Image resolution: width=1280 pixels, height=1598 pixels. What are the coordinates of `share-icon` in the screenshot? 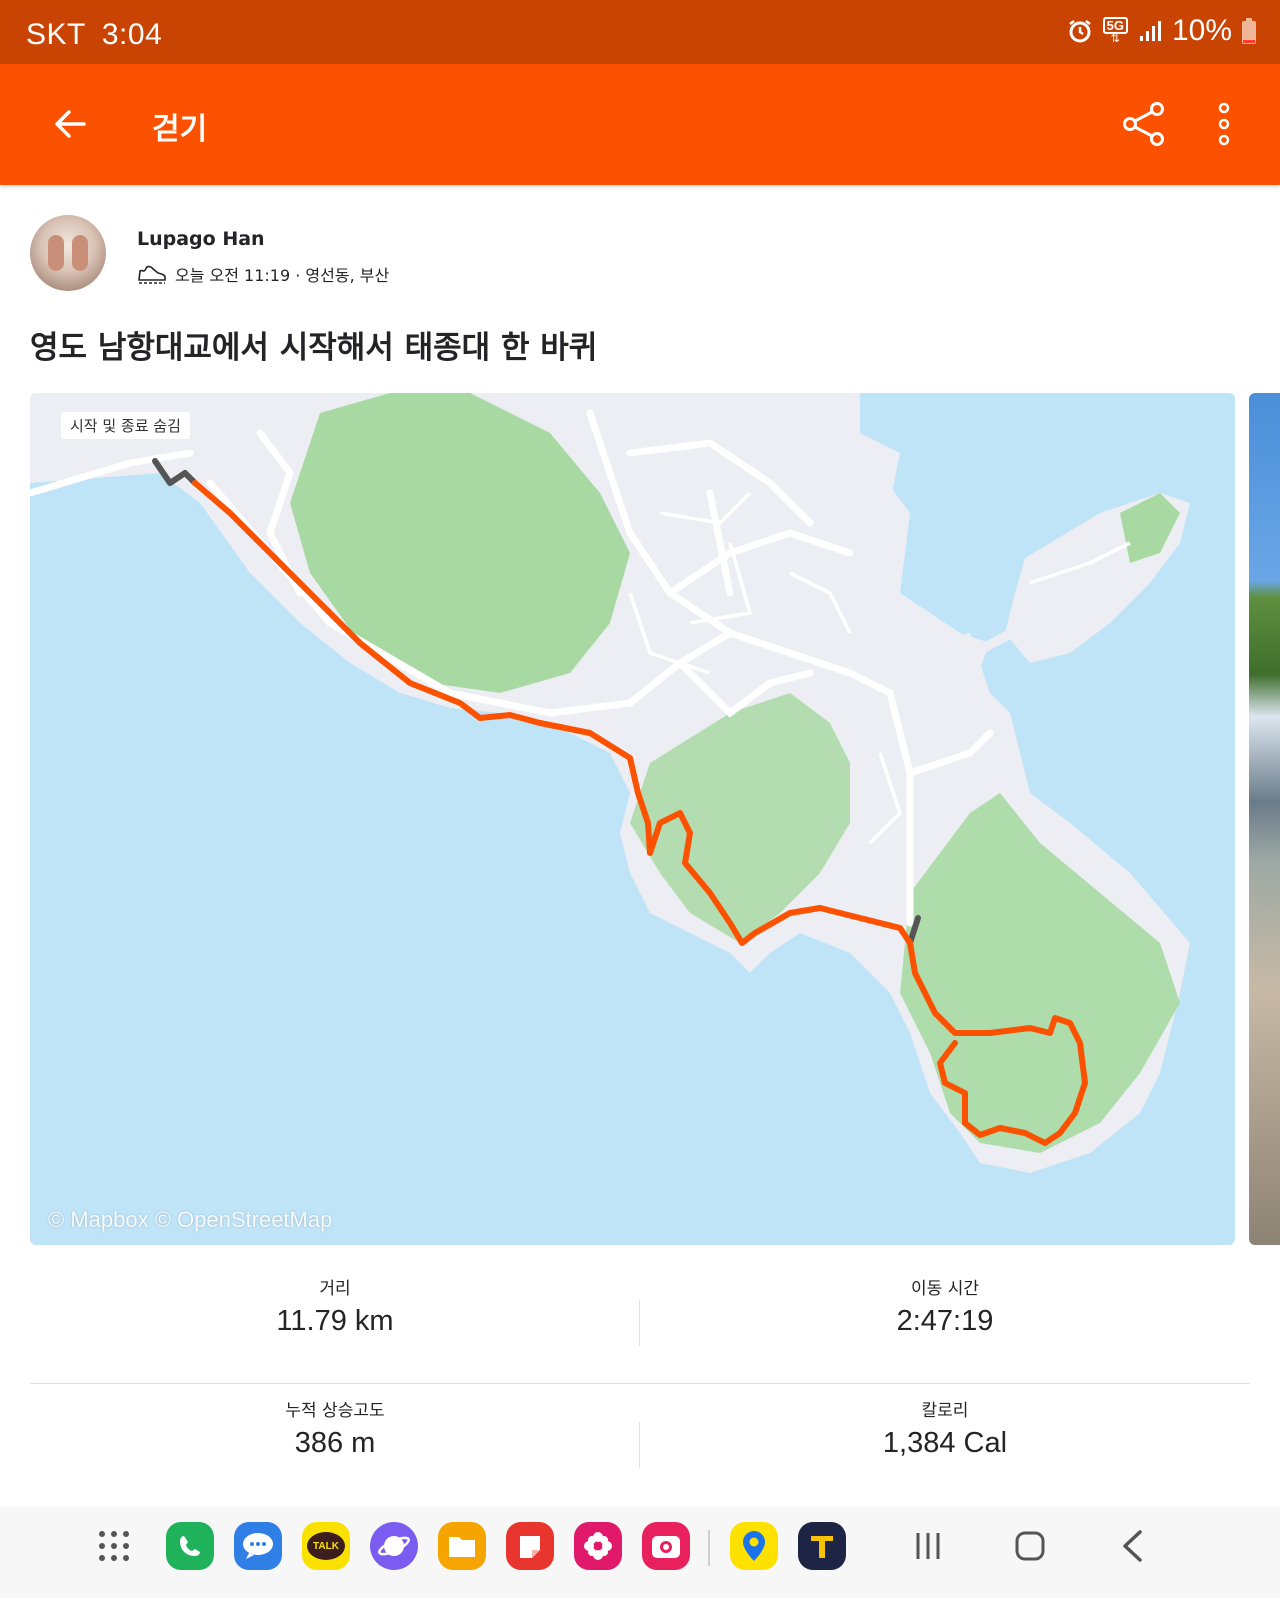 It's located at (1143, 124).